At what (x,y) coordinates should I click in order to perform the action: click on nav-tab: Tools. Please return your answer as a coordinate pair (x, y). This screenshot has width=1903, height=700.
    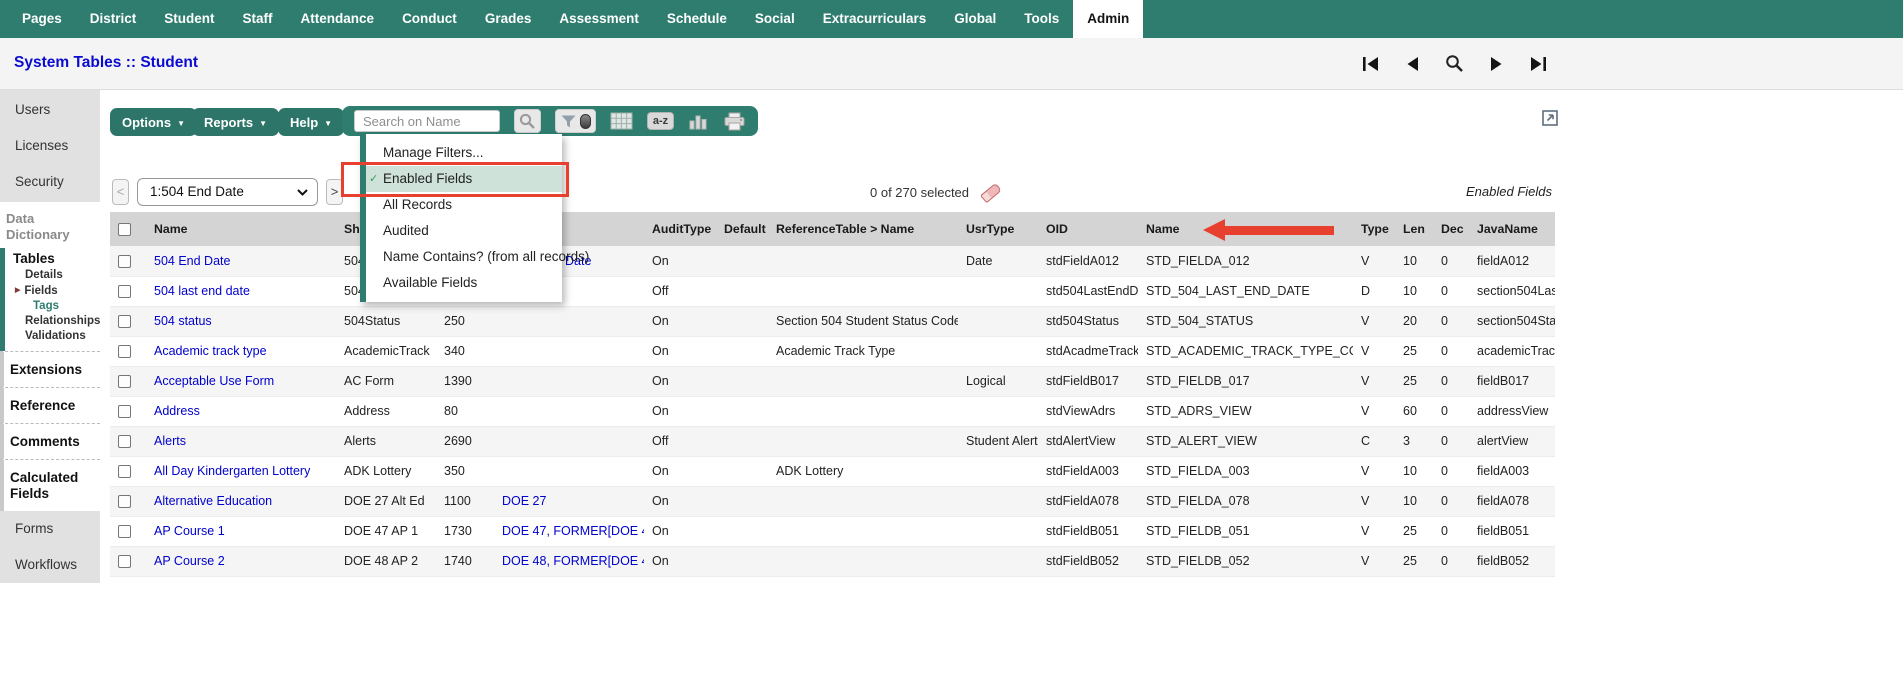
    Looking at the image, I should click on (1041, 19).